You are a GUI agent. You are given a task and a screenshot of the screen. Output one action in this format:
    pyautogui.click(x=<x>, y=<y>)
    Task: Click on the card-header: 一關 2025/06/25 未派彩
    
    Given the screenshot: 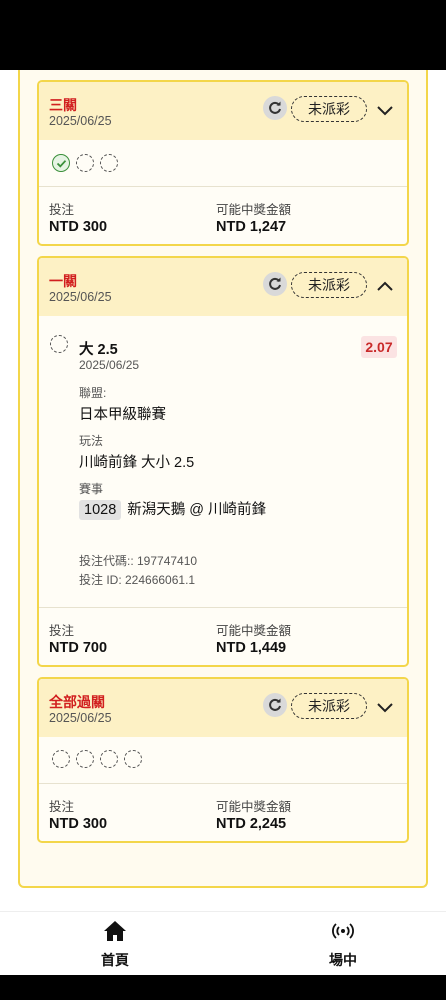 What is the action you would take?
    pyautogui.click(x=223, y=287)
    